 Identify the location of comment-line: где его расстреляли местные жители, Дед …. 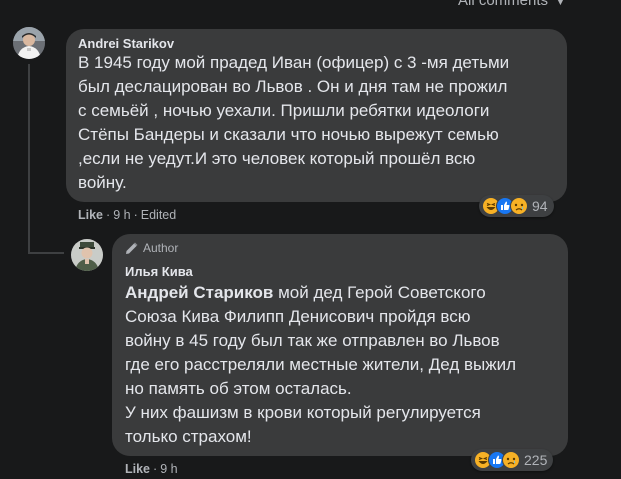
(320, 364).